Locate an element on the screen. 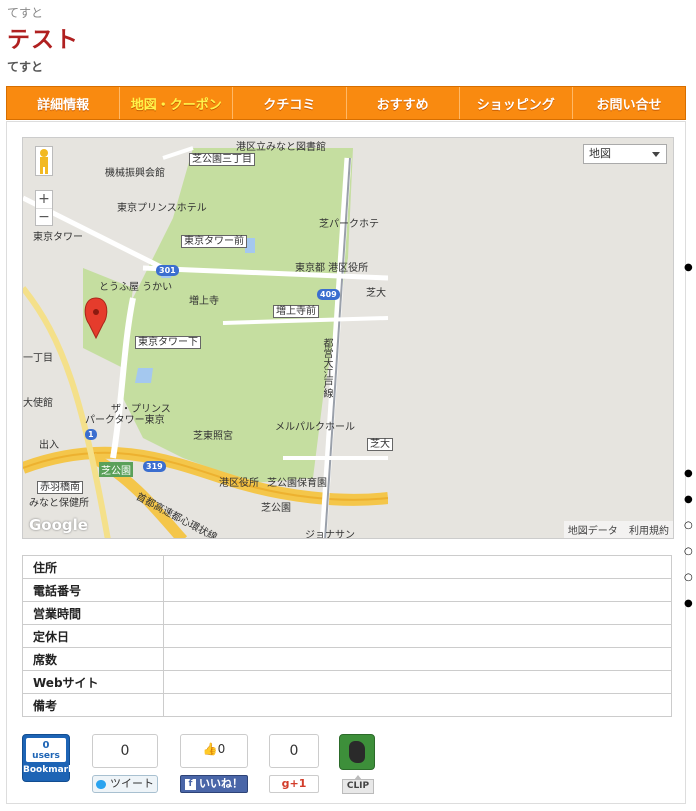 The width and height of the screenshot is (696, 811). chevron-down-icon is located at coordinates (656, 154).